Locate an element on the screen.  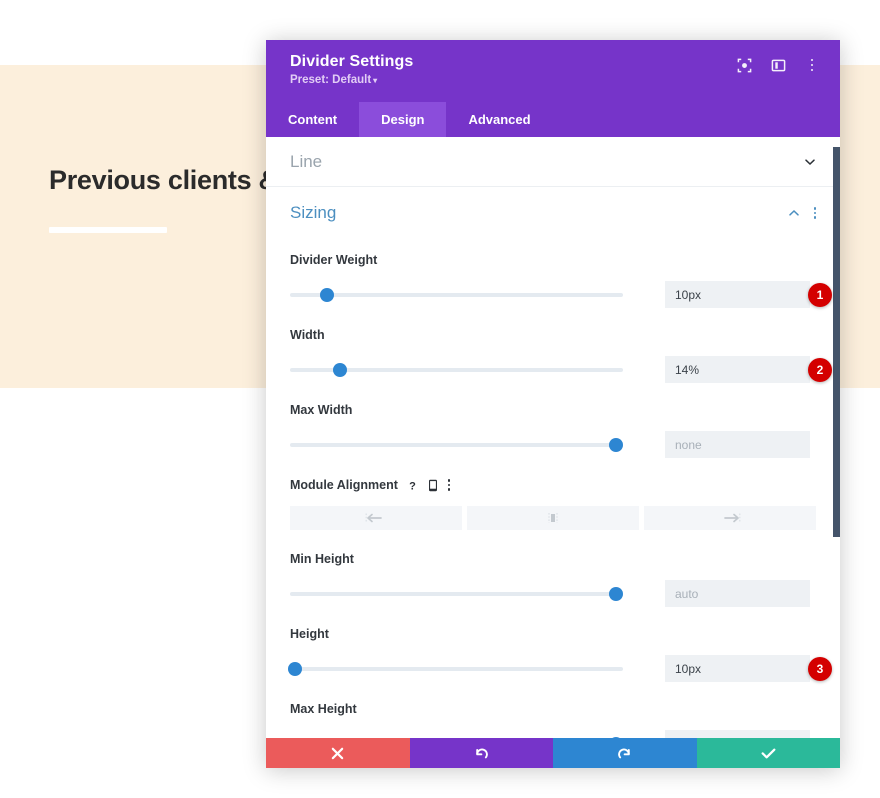
save-button is located at coordinates (768, 753).